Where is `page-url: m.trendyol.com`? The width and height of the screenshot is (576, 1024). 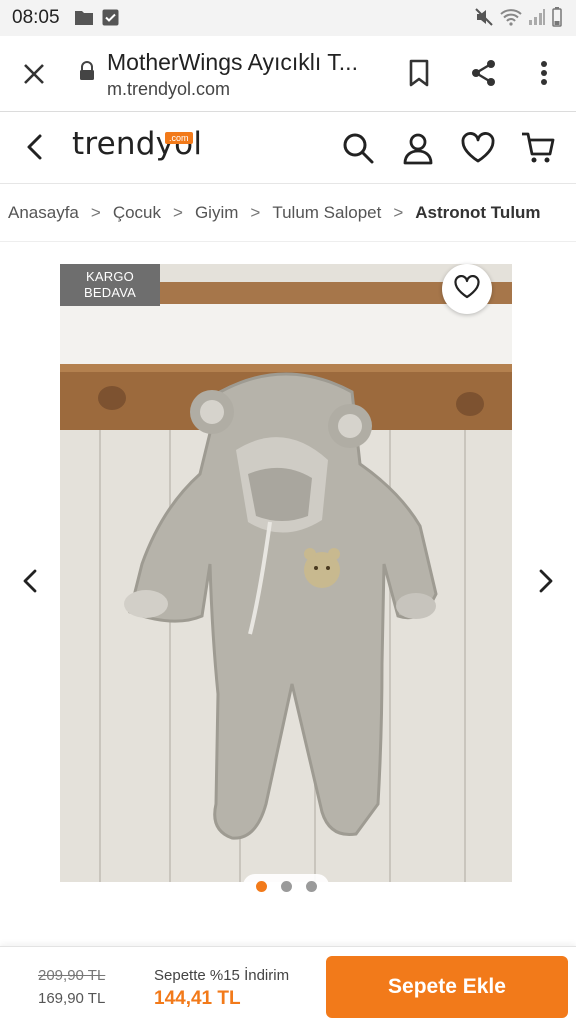 page-url: m.trendyol.com is located at coordinates (168, 89).